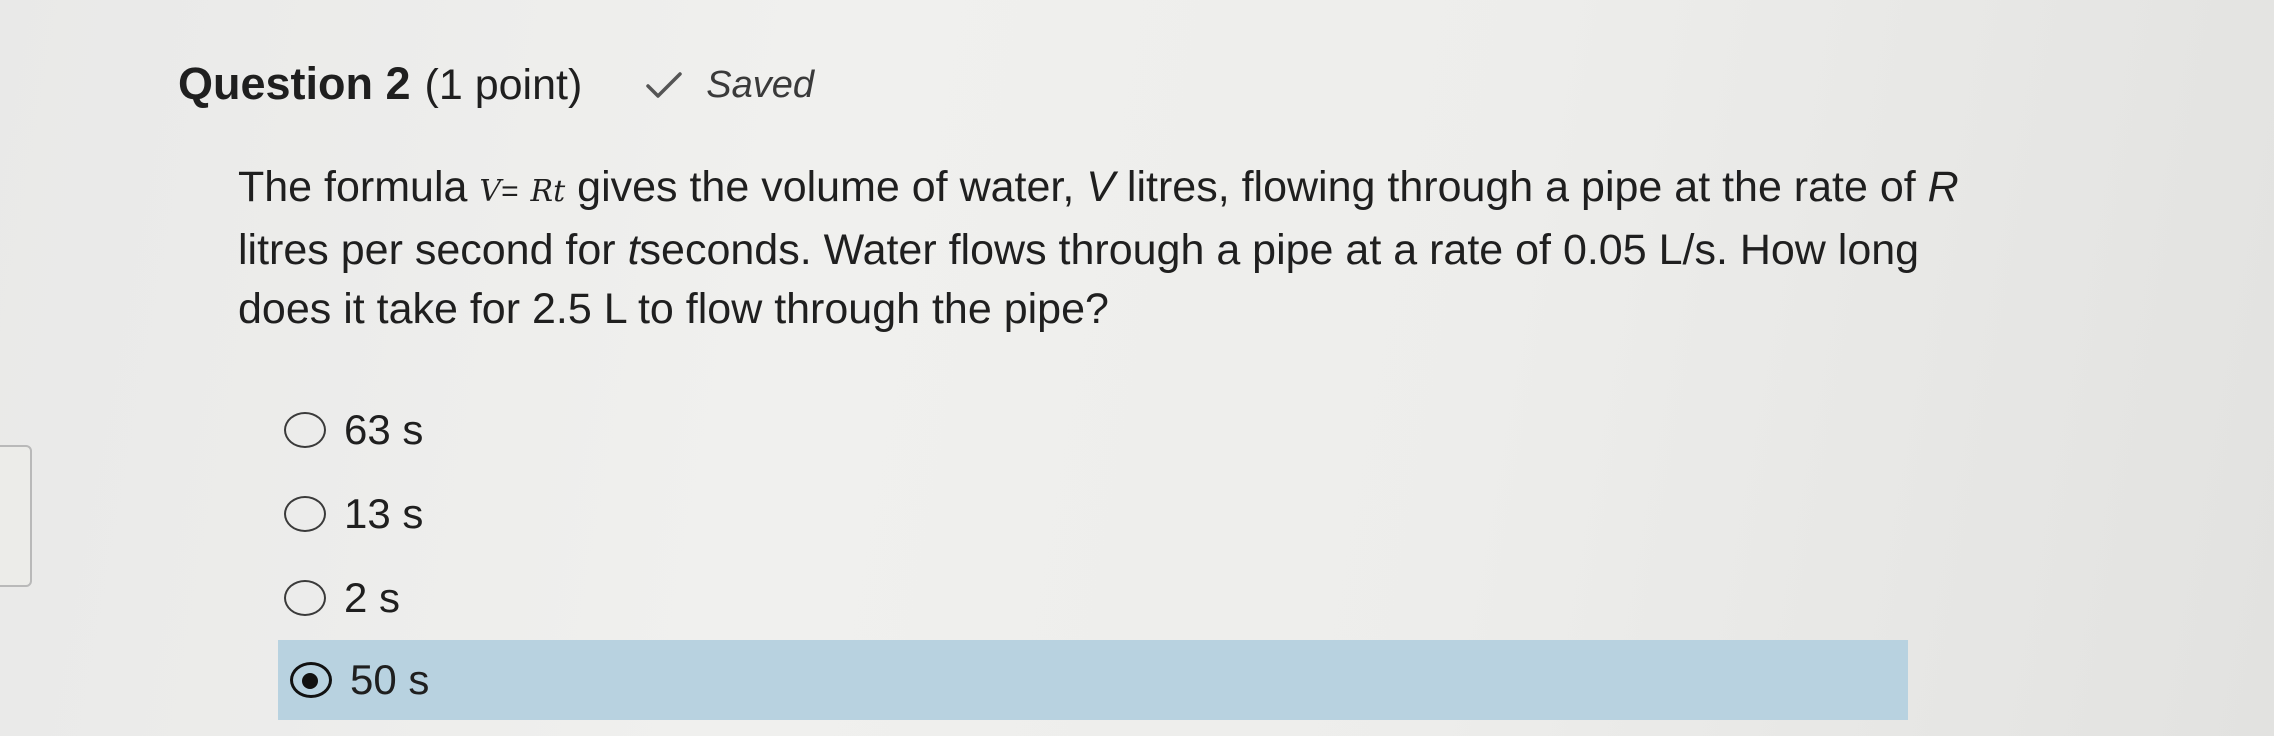  I want to click on radio-dot, so click(310, 681).